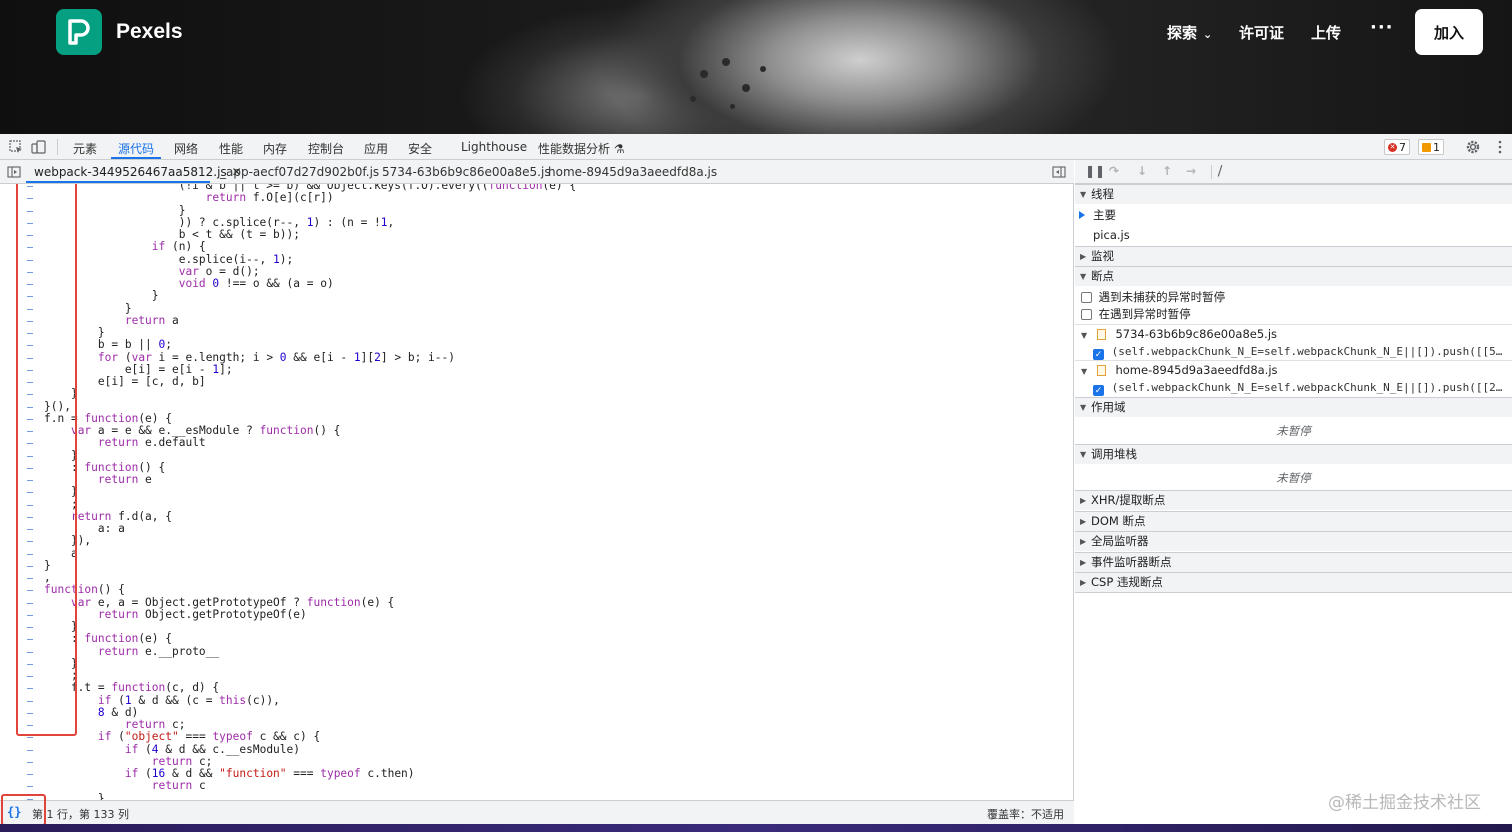 The width and height of the screenshot is (1512, 832). What do you see at coordinates (1142, 171) in the screenshot?
I see `step-into-icon: ↓` at bounding box center [1142, 171].